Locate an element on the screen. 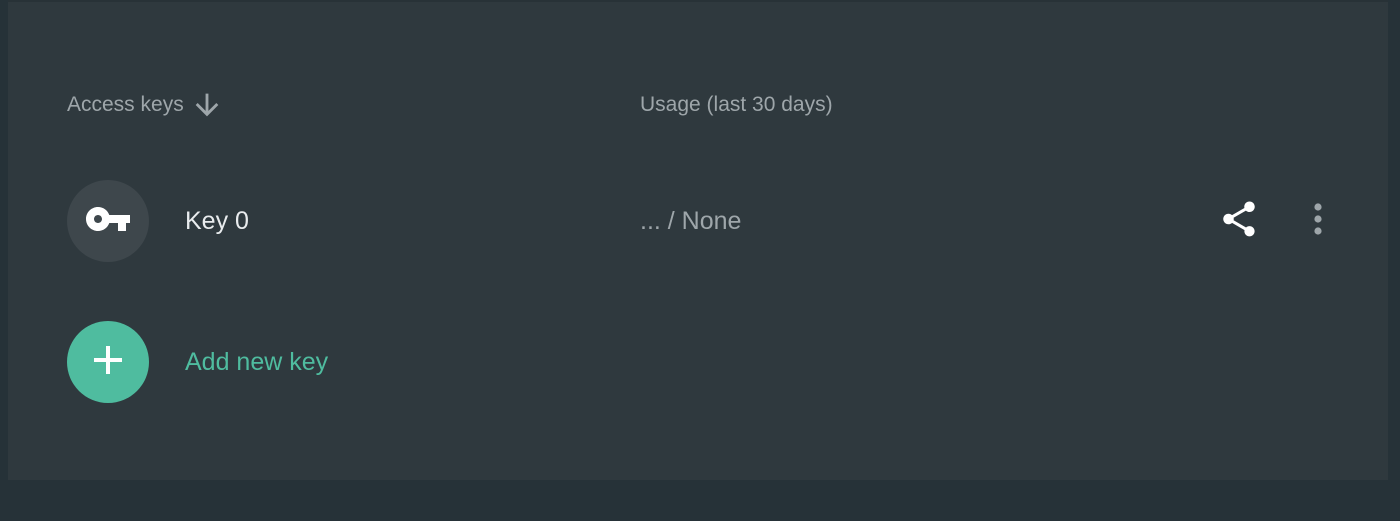 This screenshot has width=1400, height=521. plus-icon is located at coordinates (108, 362).